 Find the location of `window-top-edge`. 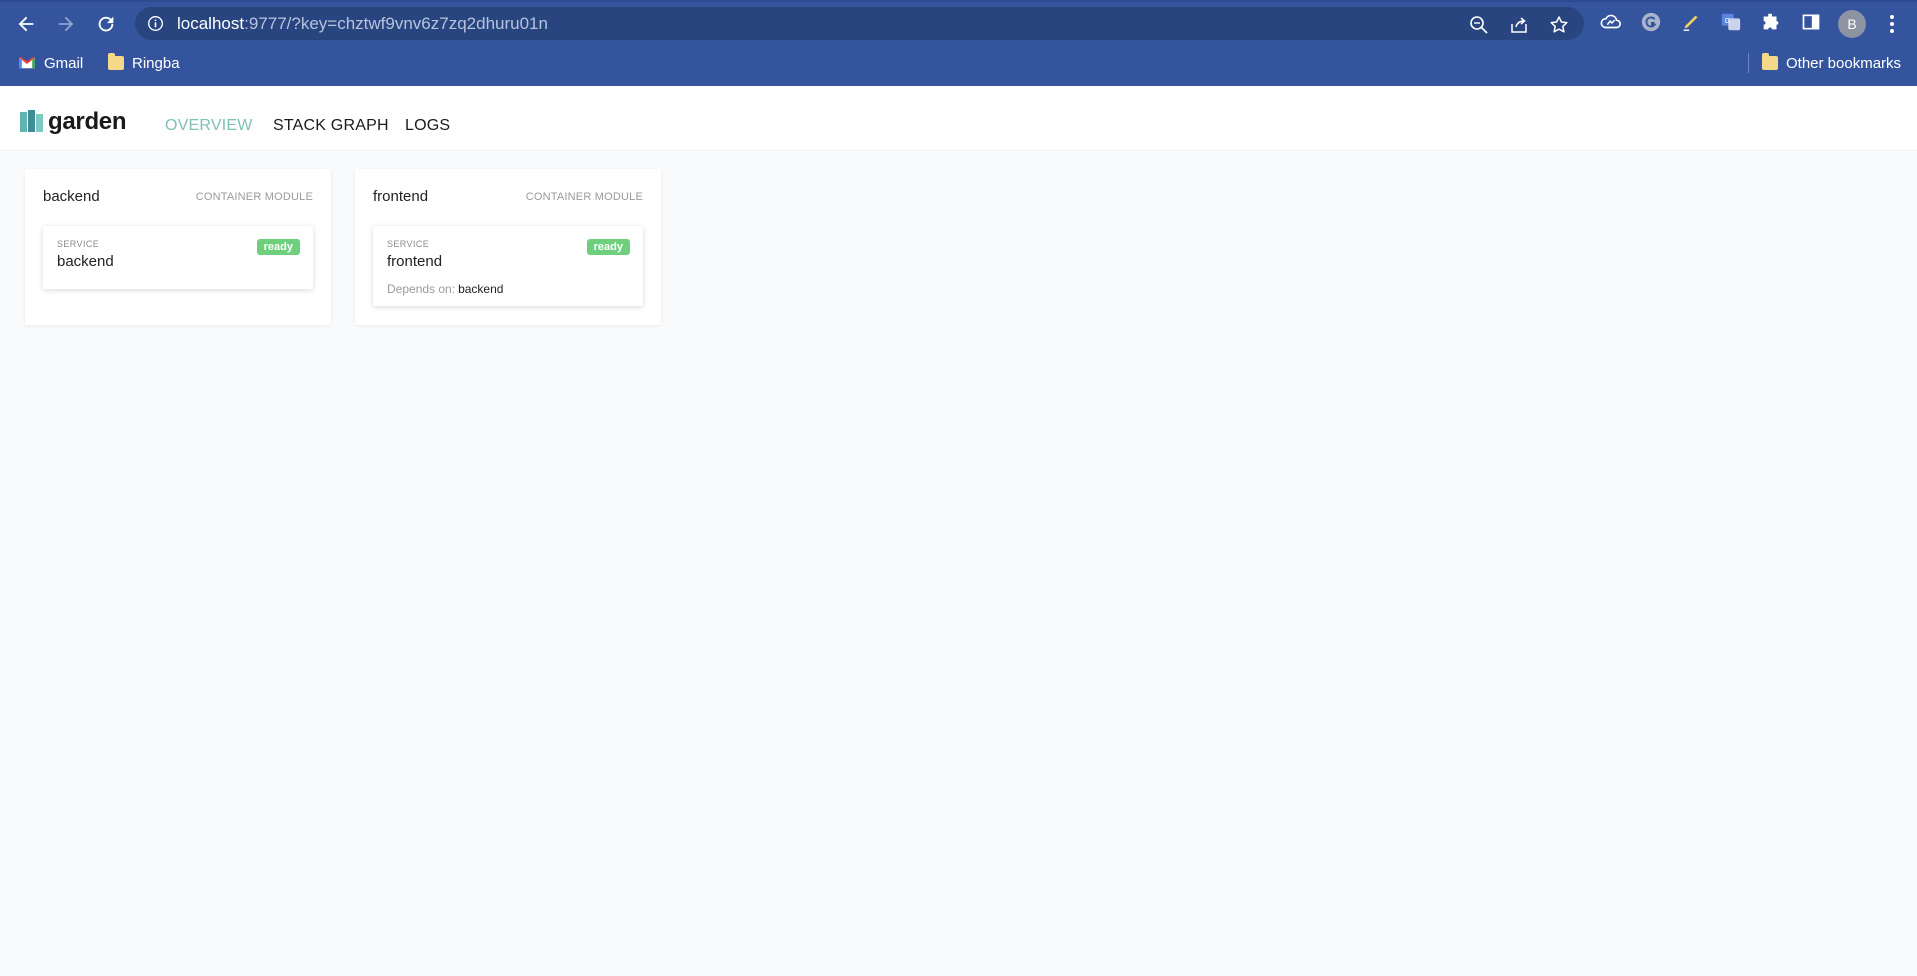

window-top-edge is located at coordinates (958, 1).